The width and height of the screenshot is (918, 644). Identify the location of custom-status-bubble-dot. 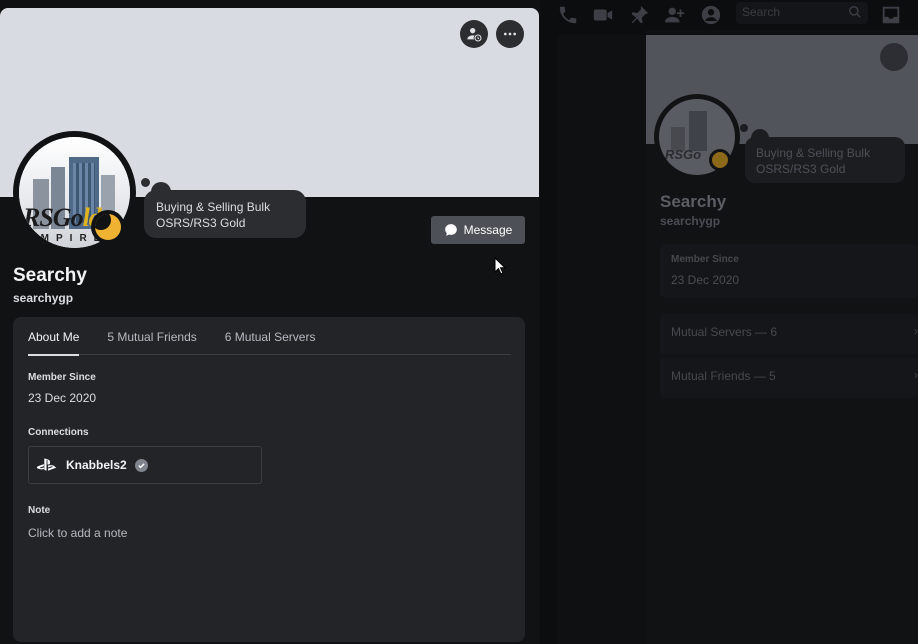
(145, 182).